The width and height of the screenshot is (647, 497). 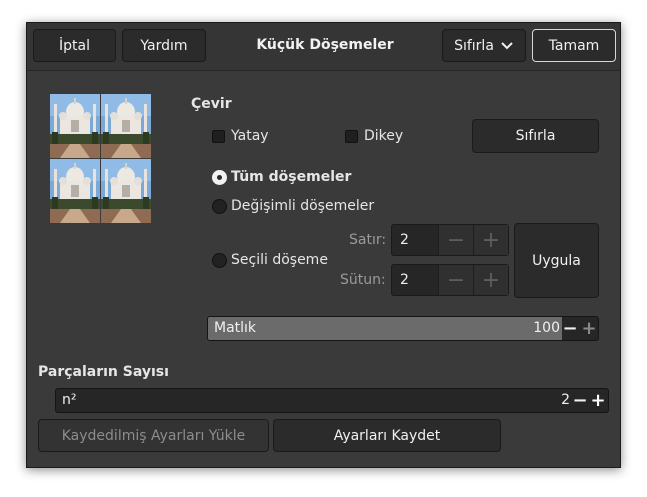 I want to click on apply-button: Uygula, so click(x=556, y=260).